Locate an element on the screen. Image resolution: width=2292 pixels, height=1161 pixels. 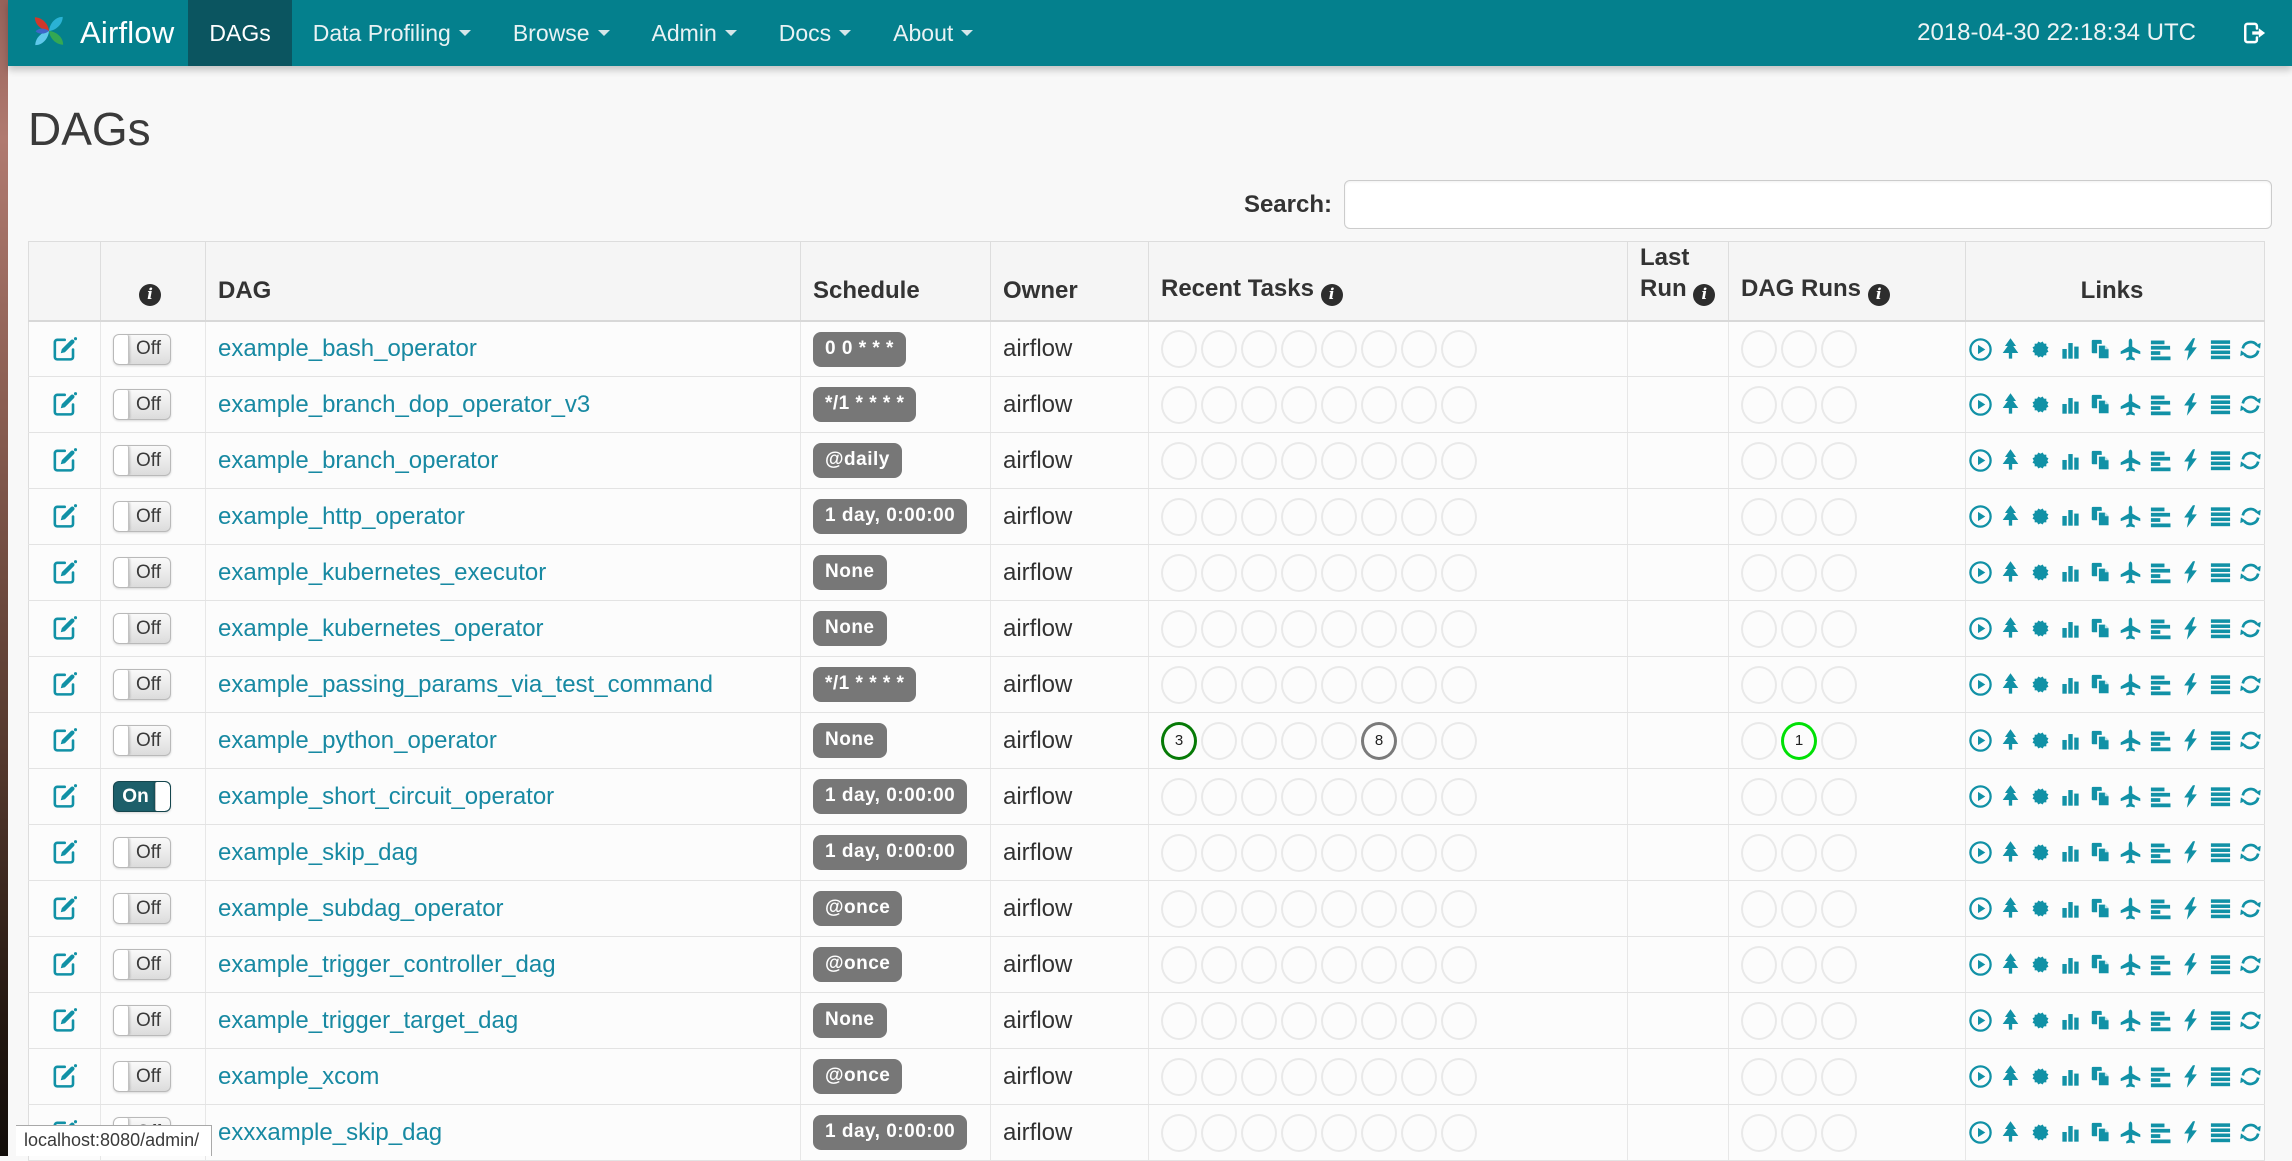
dag-link: example_kubernetes_executor is located at coordinates (382, 572).